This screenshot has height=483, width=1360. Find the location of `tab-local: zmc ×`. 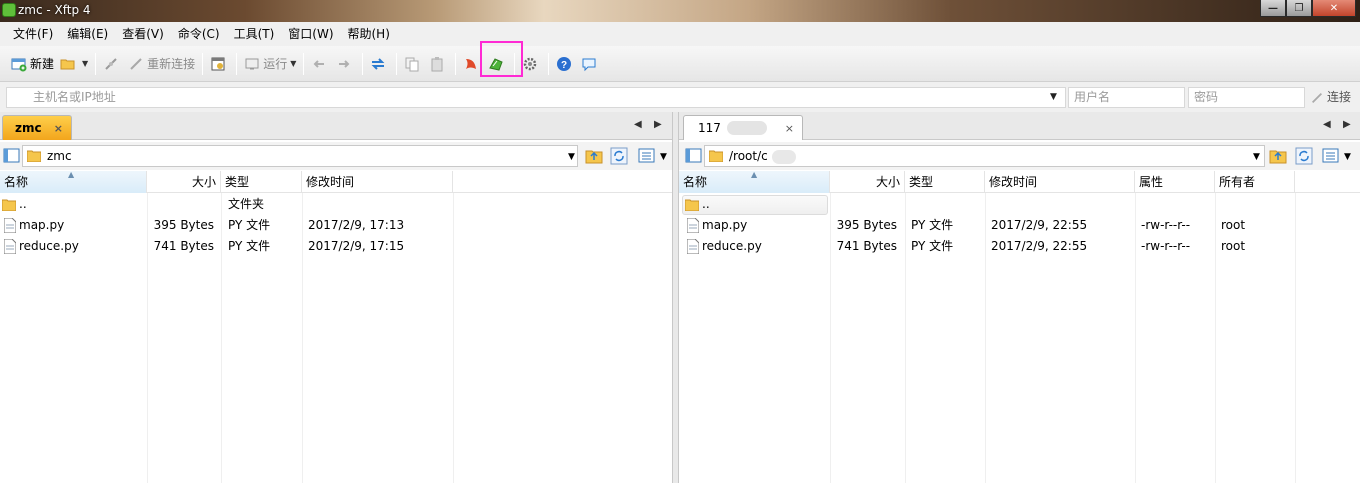

tab-local: zmc × is located at coordinates (37, 127).